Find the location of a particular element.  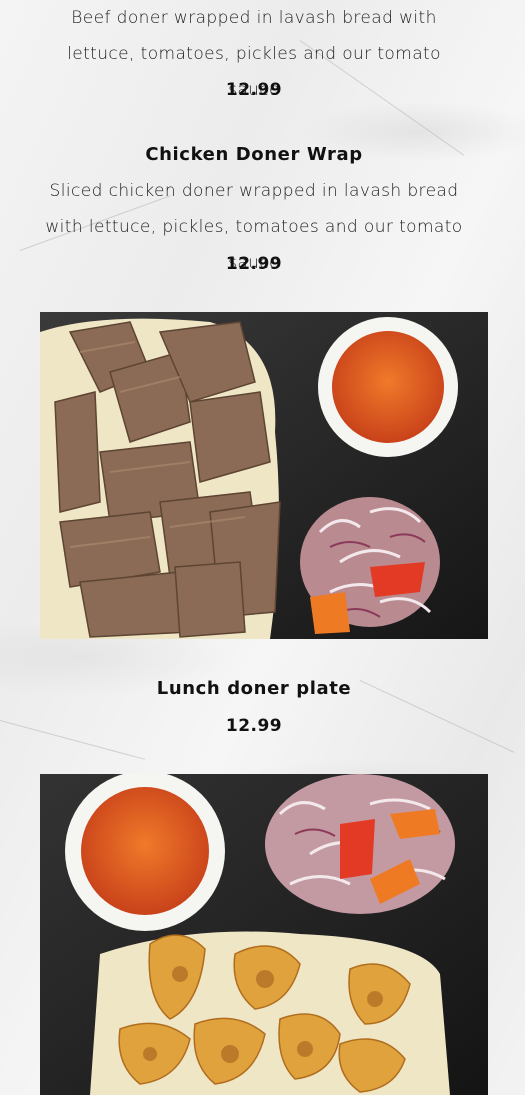

chicken-doner-wrap-price: 12.99 is located at coordinates (254, 264).